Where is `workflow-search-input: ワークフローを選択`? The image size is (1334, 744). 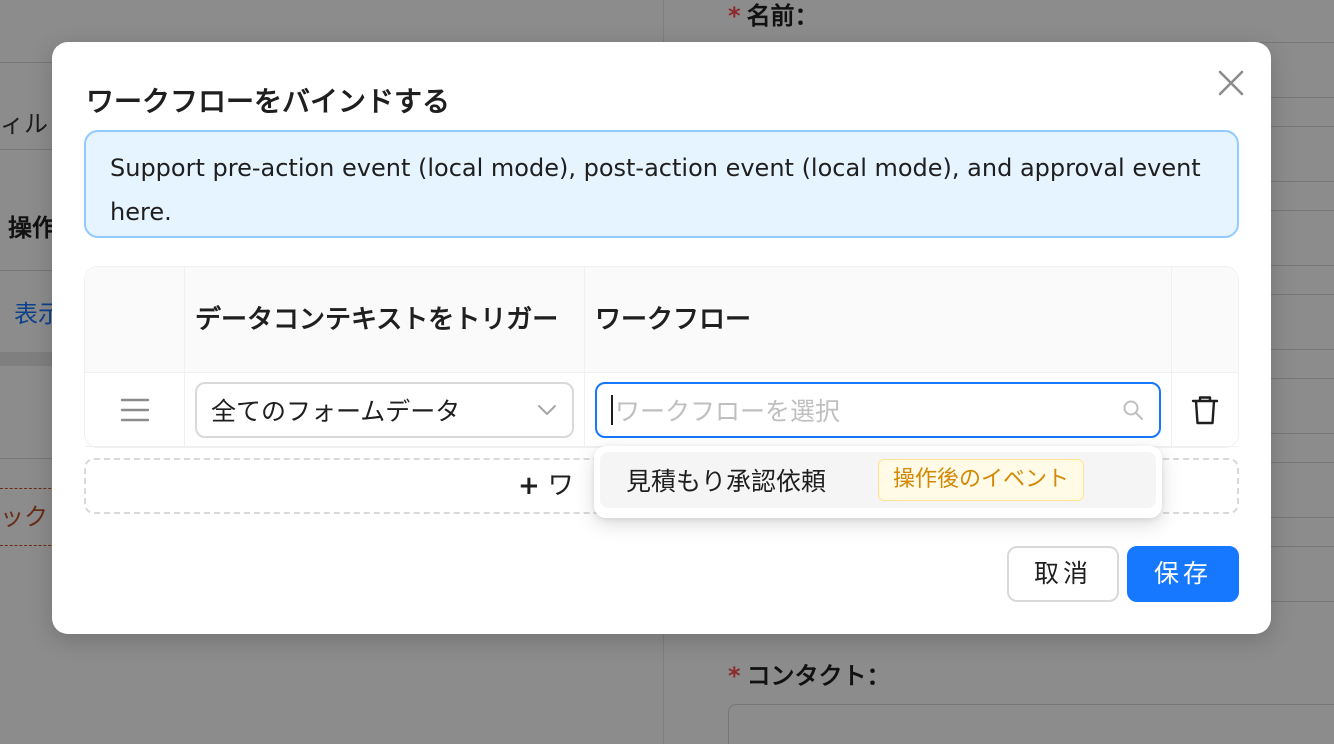 workflow-search-input: ワークフローを選択 is located at coordinates (878, 409).